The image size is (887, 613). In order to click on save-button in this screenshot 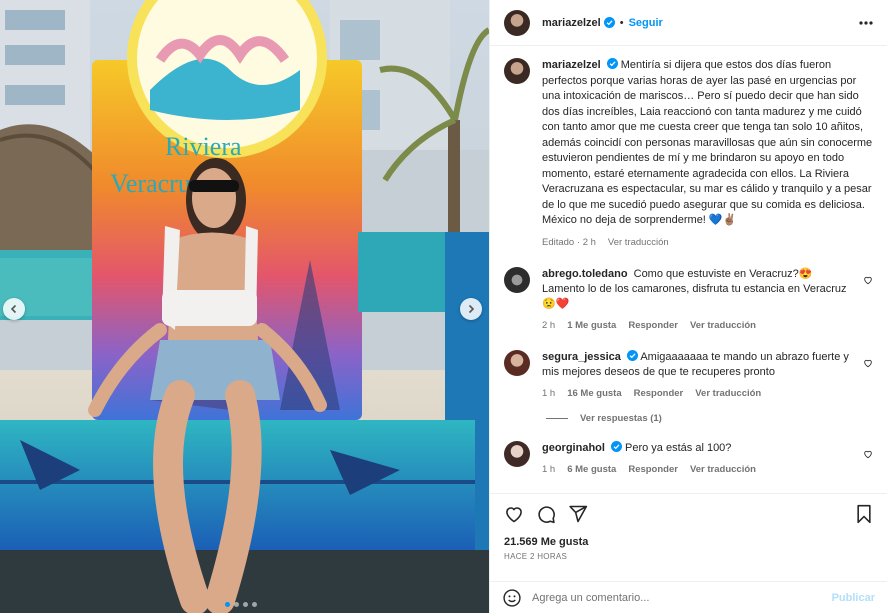, I will do `click(864, 514)`.